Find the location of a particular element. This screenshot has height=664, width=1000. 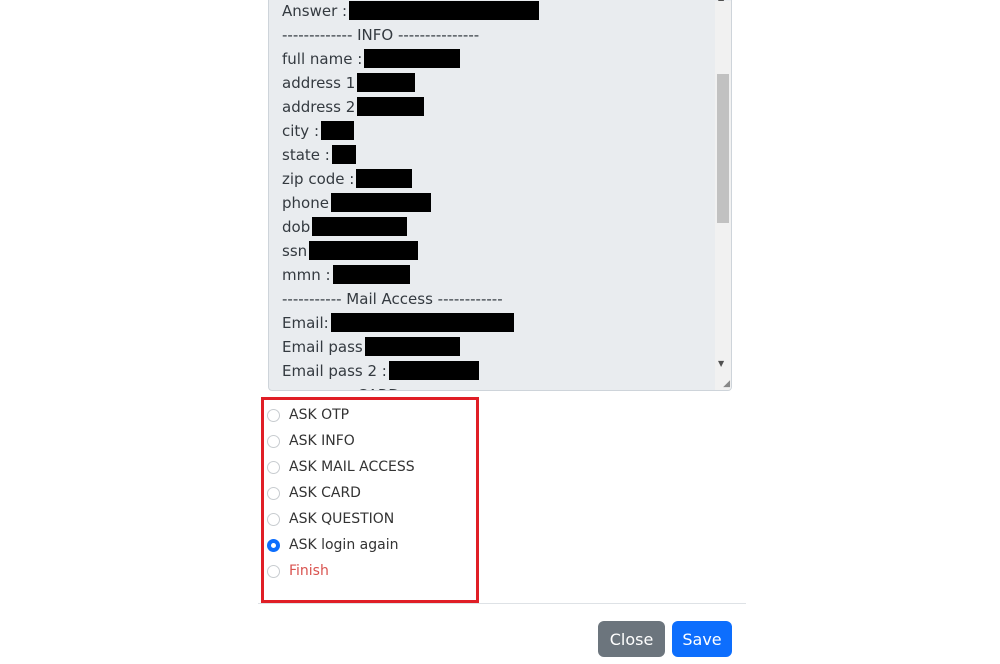

scrollbar: ▲ ▼ is located at coordinates (723, 195).